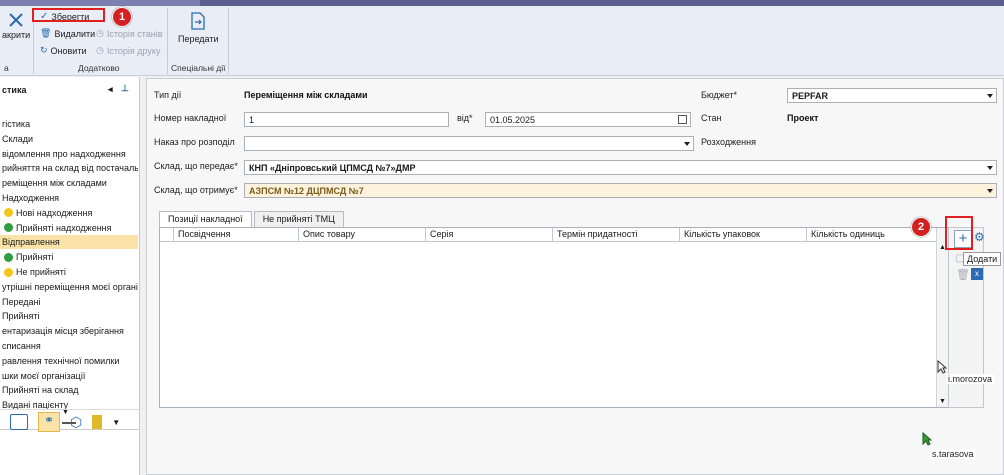  I want to click on state-label: Стан, so click(711, 118).